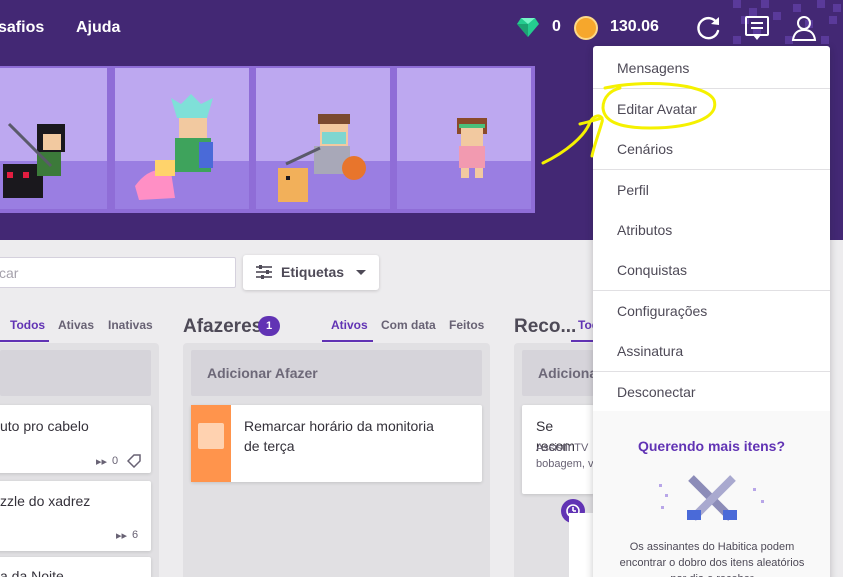 Image resolution: width=843 pixels, height=577 pixels. Describe the element at coordinates (336, 443) in the screenshot. I see `todo-card: Remarcar horário da monitoria de terça` at that location.